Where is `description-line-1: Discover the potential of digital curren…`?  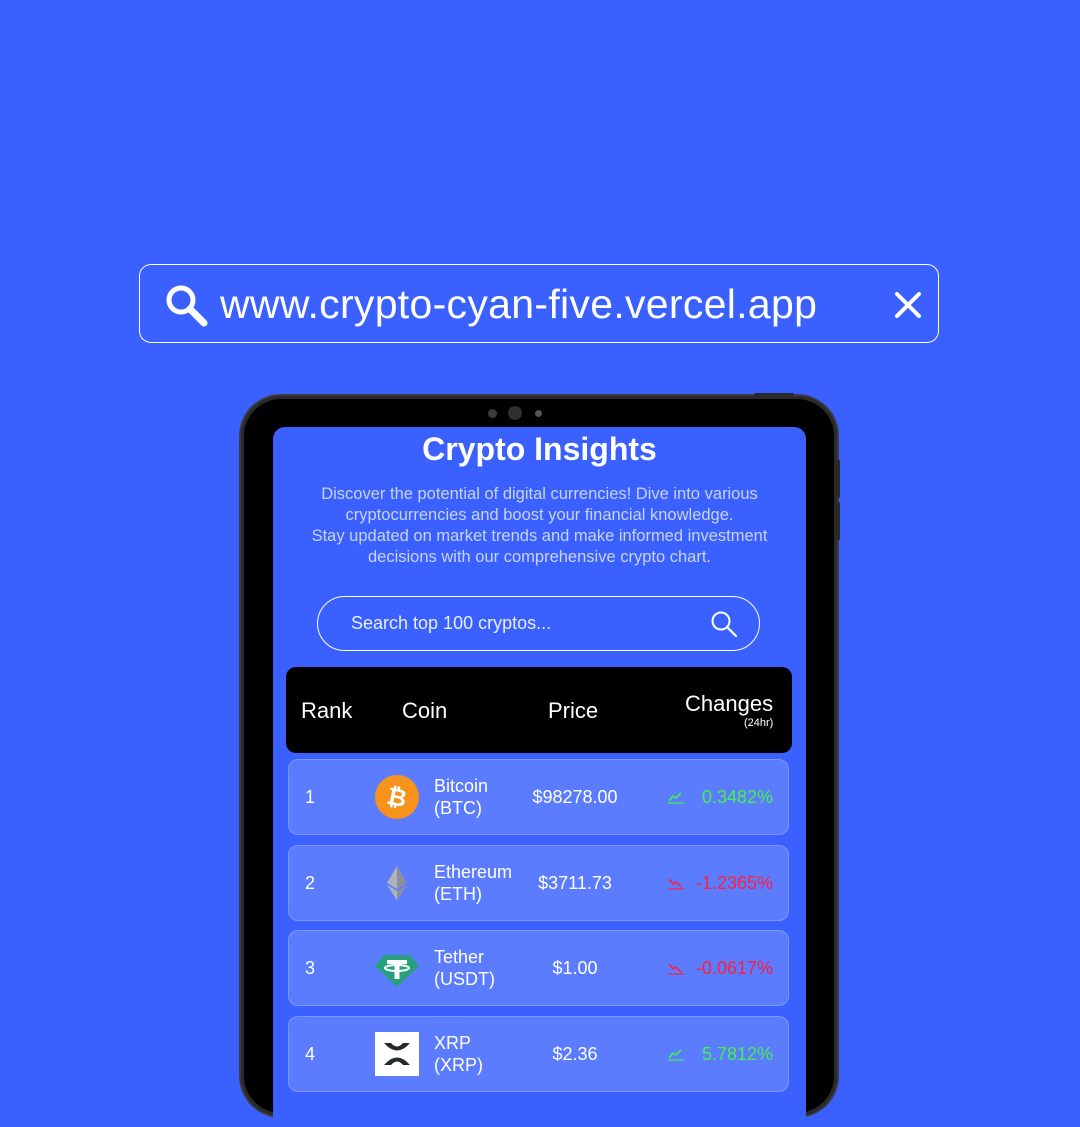
description-line-1: Discover the potential of digital curren… is located at coordinates (539, 504).